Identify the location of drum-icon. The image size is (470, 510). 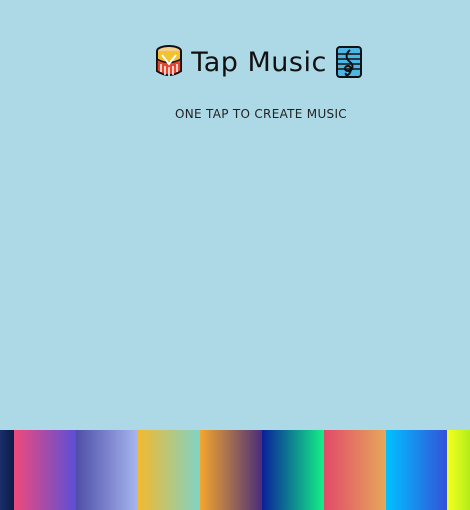
(169, 62).